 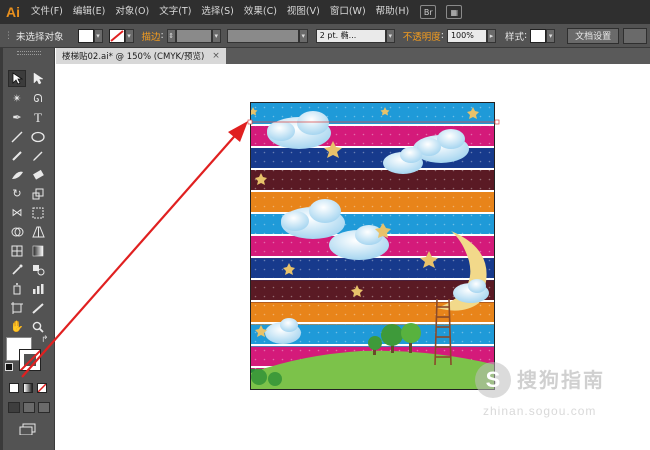 What do you see at coordinates (38, 326) in the screenshot?
I see `zoom-tool-icon` at bounding box center [38, 326].